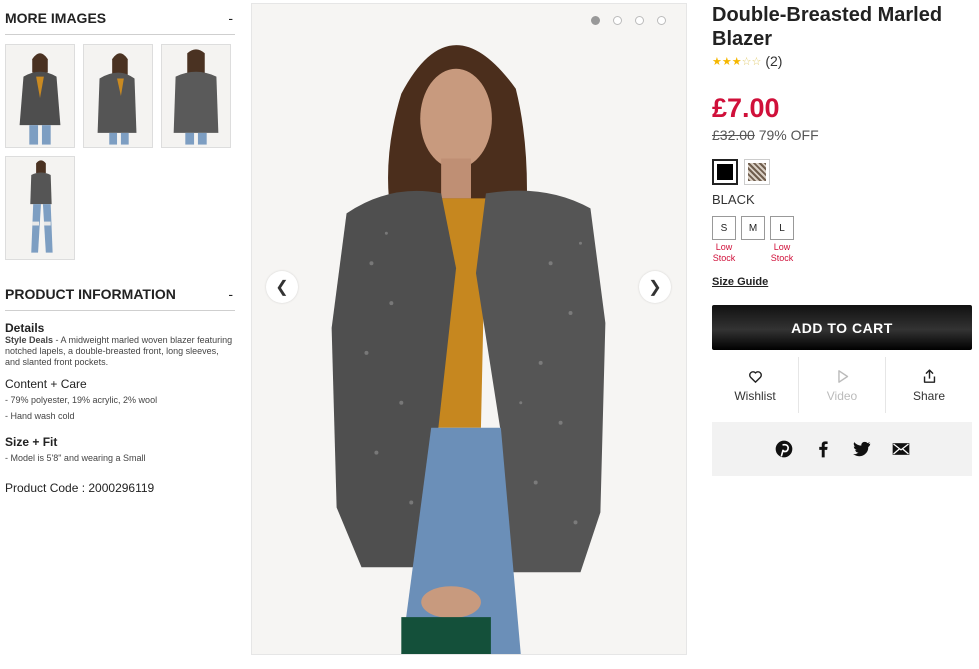 This screenshot has width=979, height=669. I want to click on product-rating: ★★★☆☆ (2), so click(747, 61).